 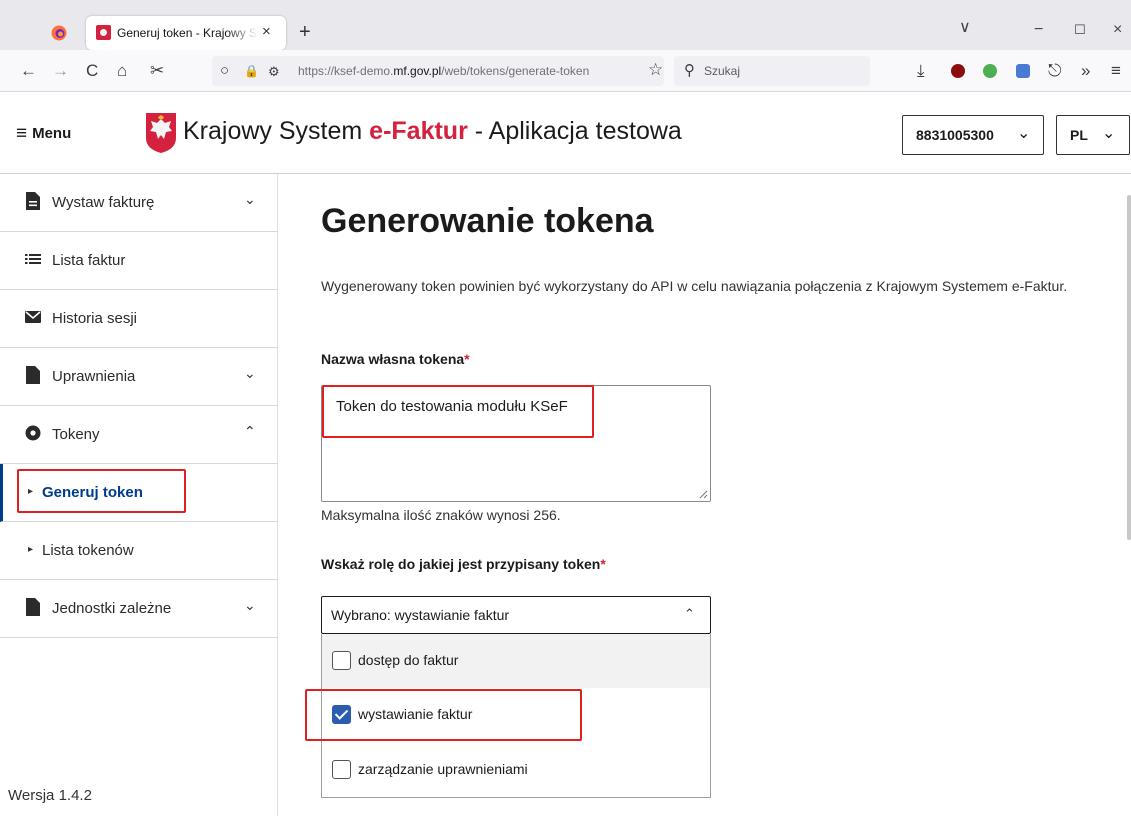 What do you see at coordinates (122, 70) in the screenshot?
I see `home-icon: ⌂` at bounding box center [122, 70].